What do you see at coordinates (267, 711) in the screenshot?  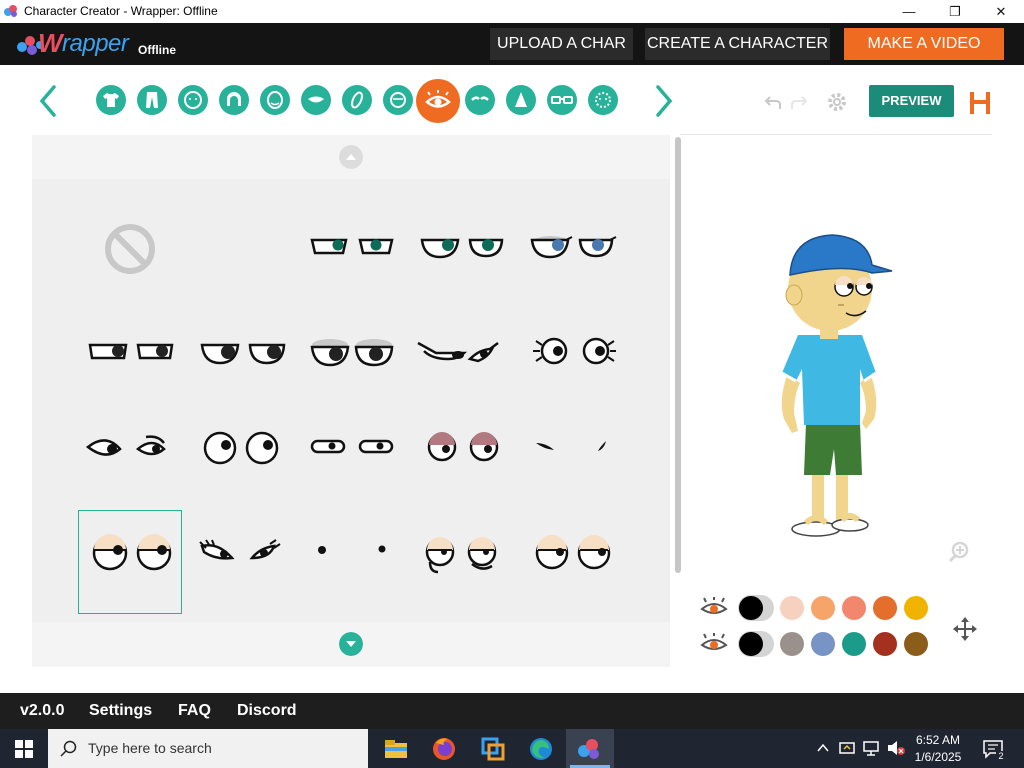 I see `discord-link: Discord` at bounding box center [267, 711].